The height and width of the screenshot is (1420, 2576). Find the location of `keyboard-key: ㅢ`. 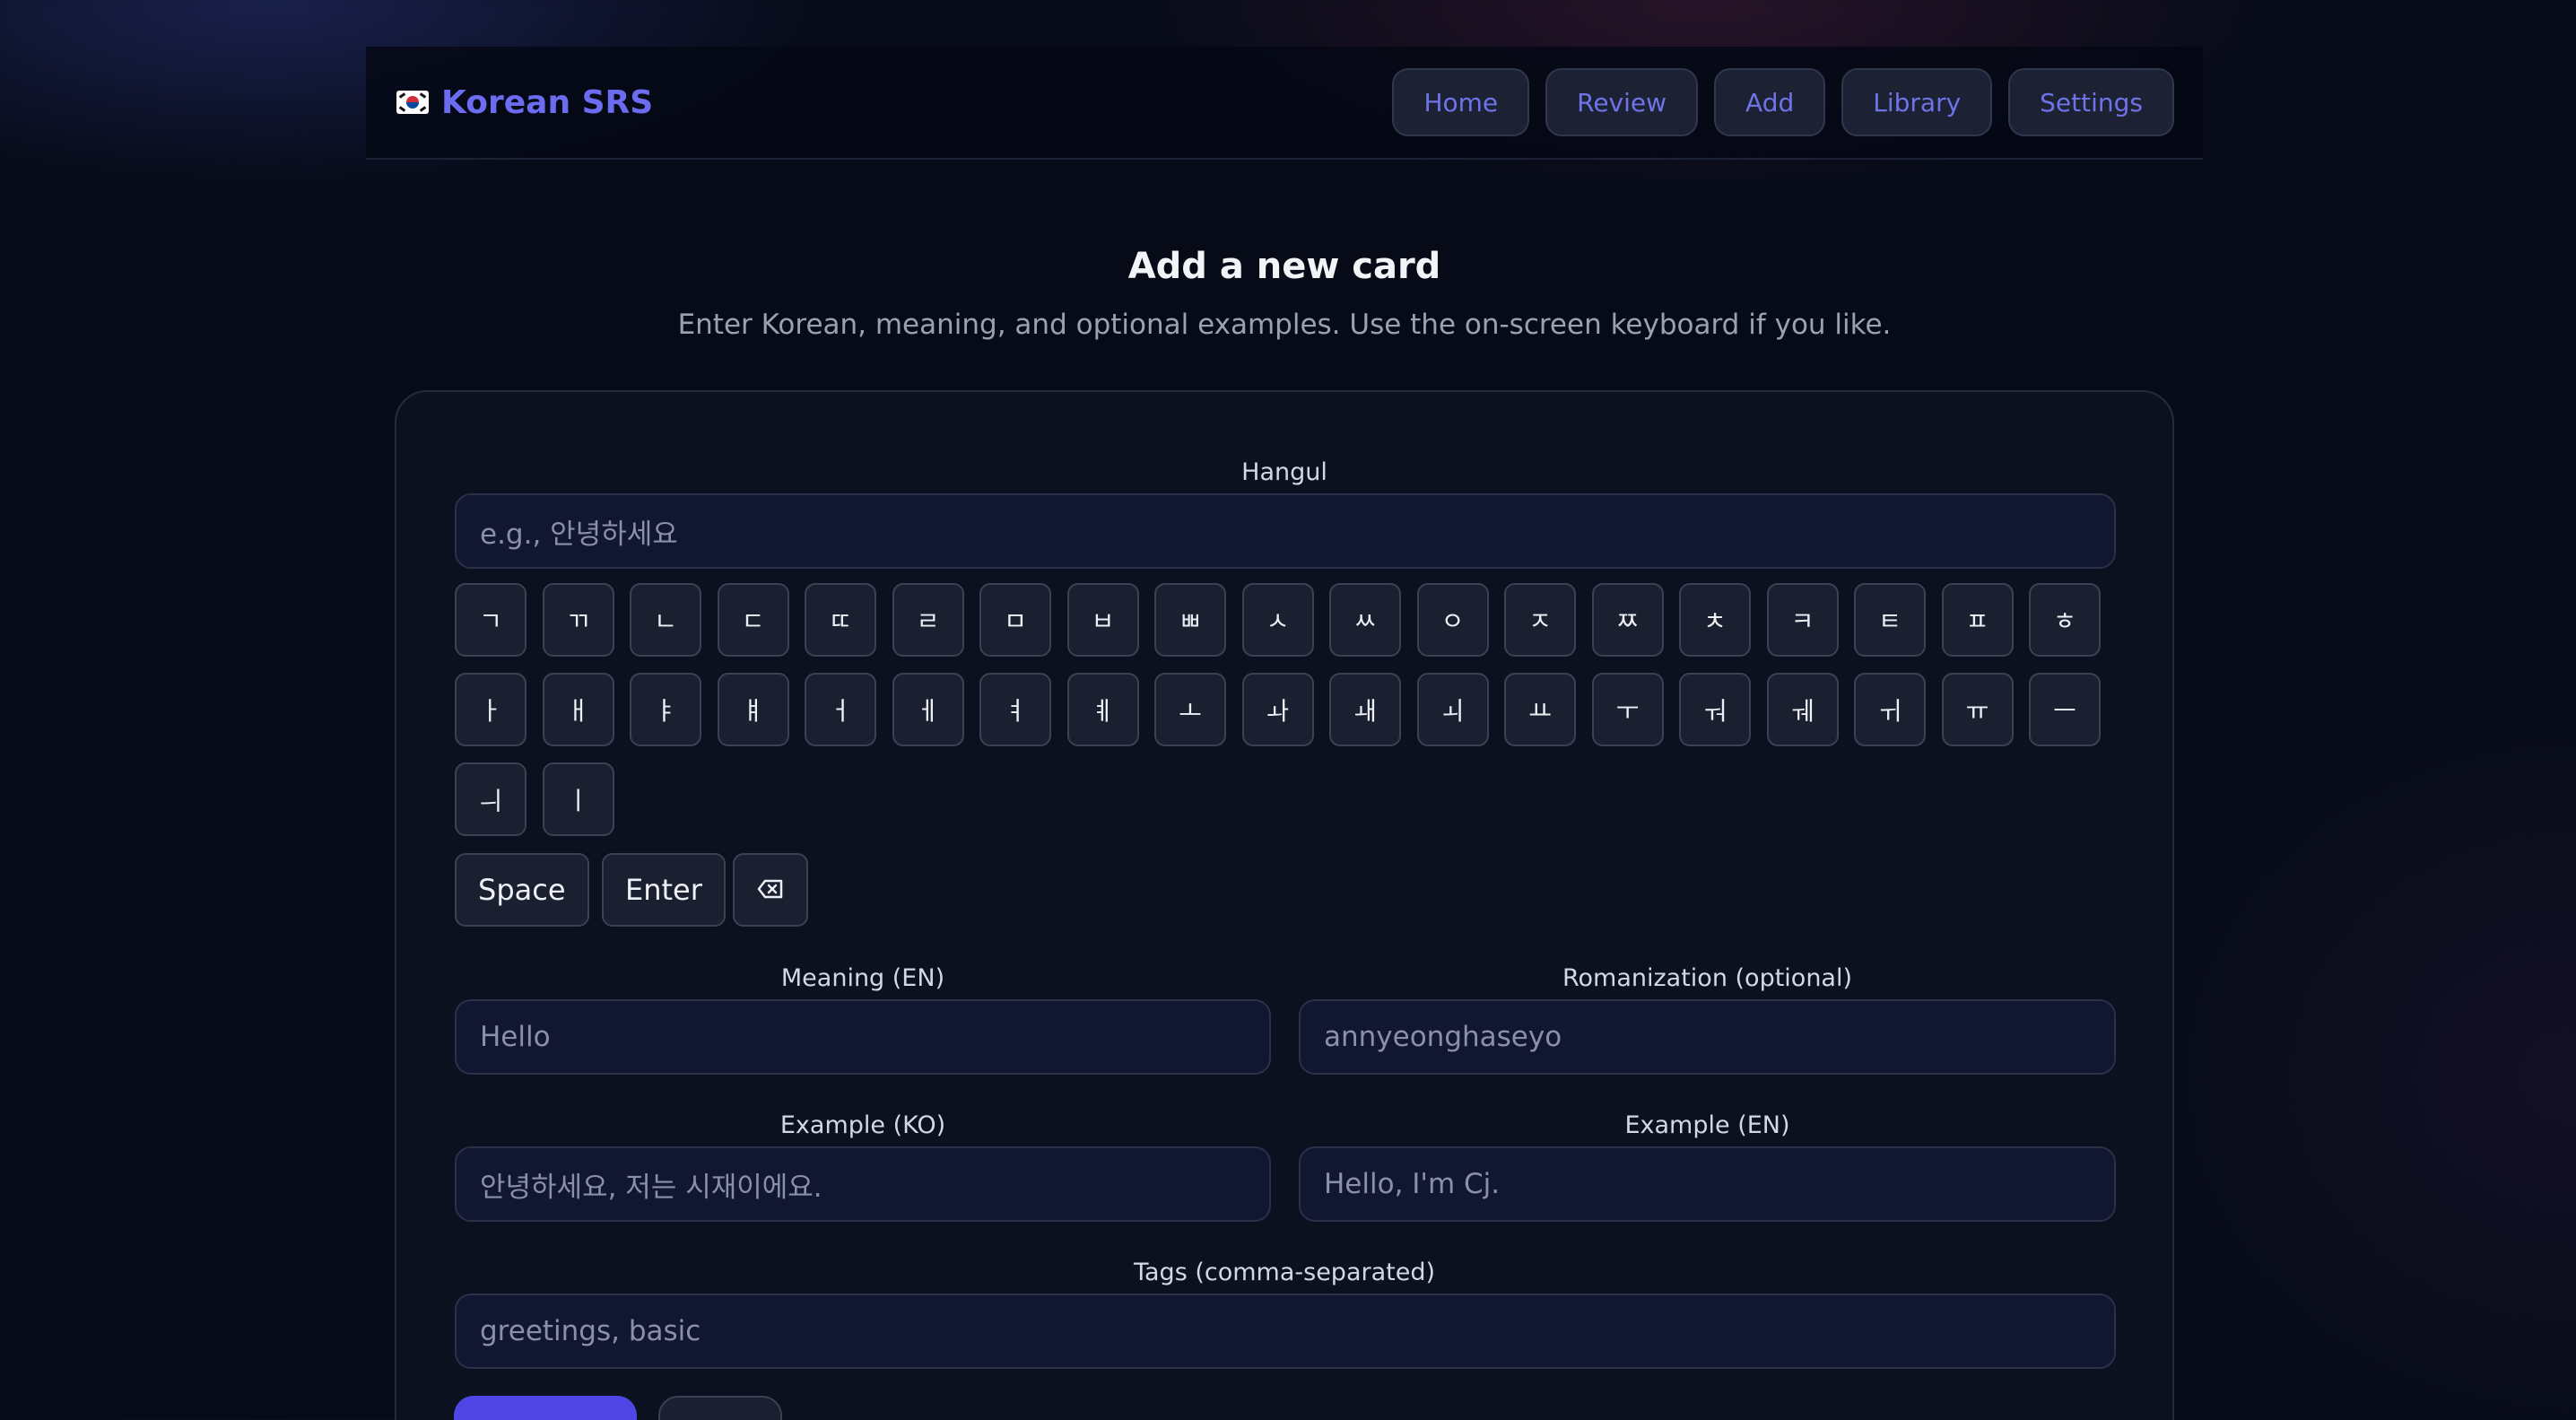

keyboard-key: ㅢ is located at coordinates (491, 799).